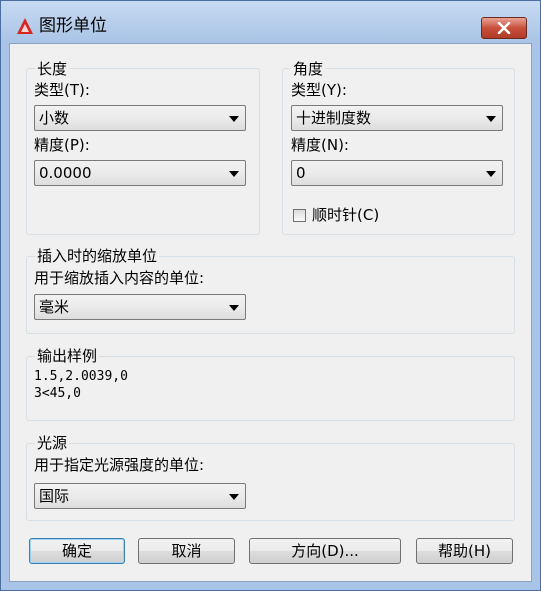  I want to click on lighting-group, so click(270, 482).